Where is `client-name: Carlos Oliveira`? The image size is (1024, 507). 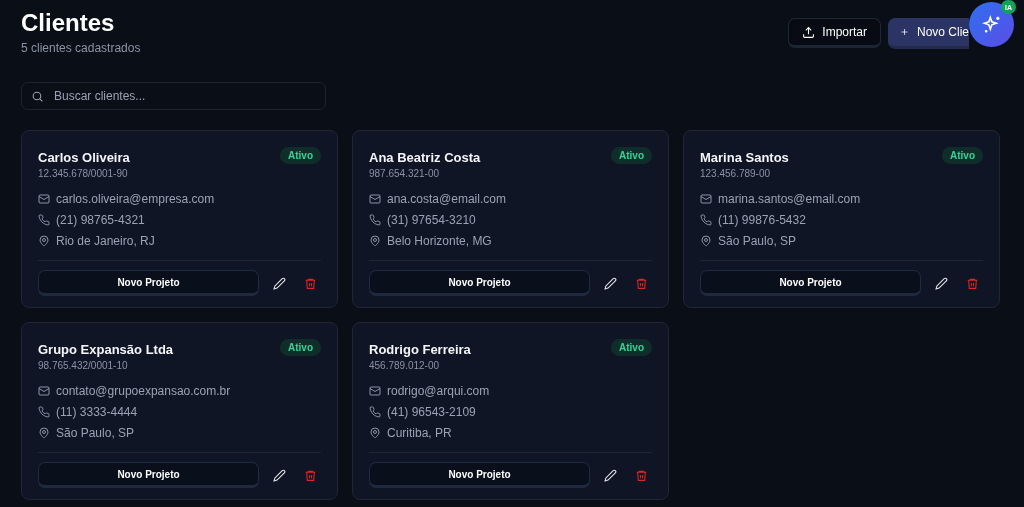
client-name: Carlos Oliveira is located at coordinates (84, 157).